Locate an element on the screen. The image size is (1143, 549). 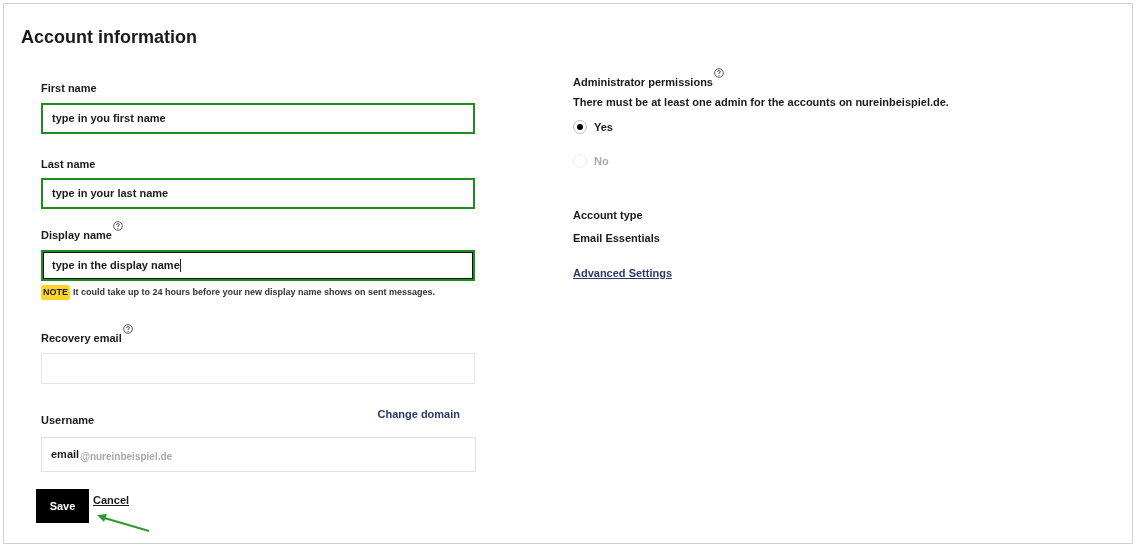
cancel-link: Cancel is located at coordinates (111, 500).